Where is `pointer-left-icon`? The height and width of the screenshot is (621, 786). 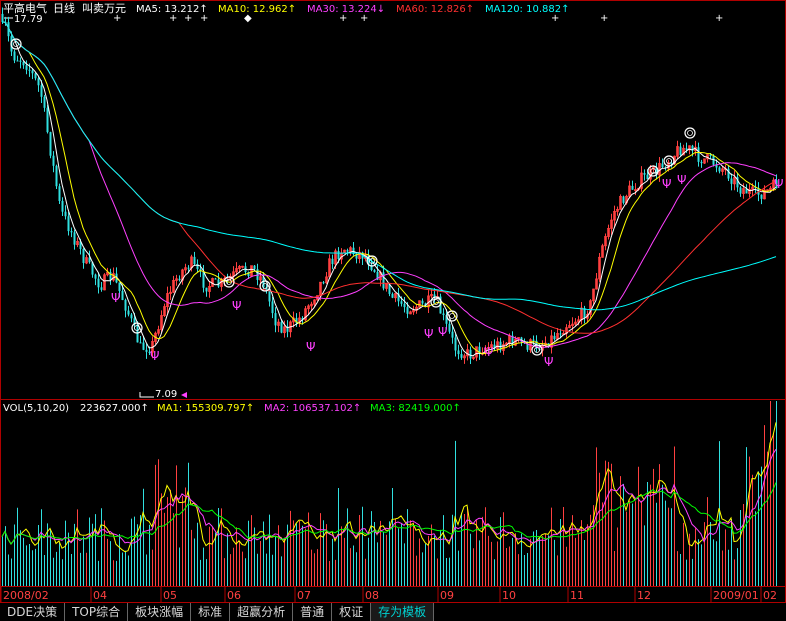 pointer-left-icon is located at coordinates (184, 395).